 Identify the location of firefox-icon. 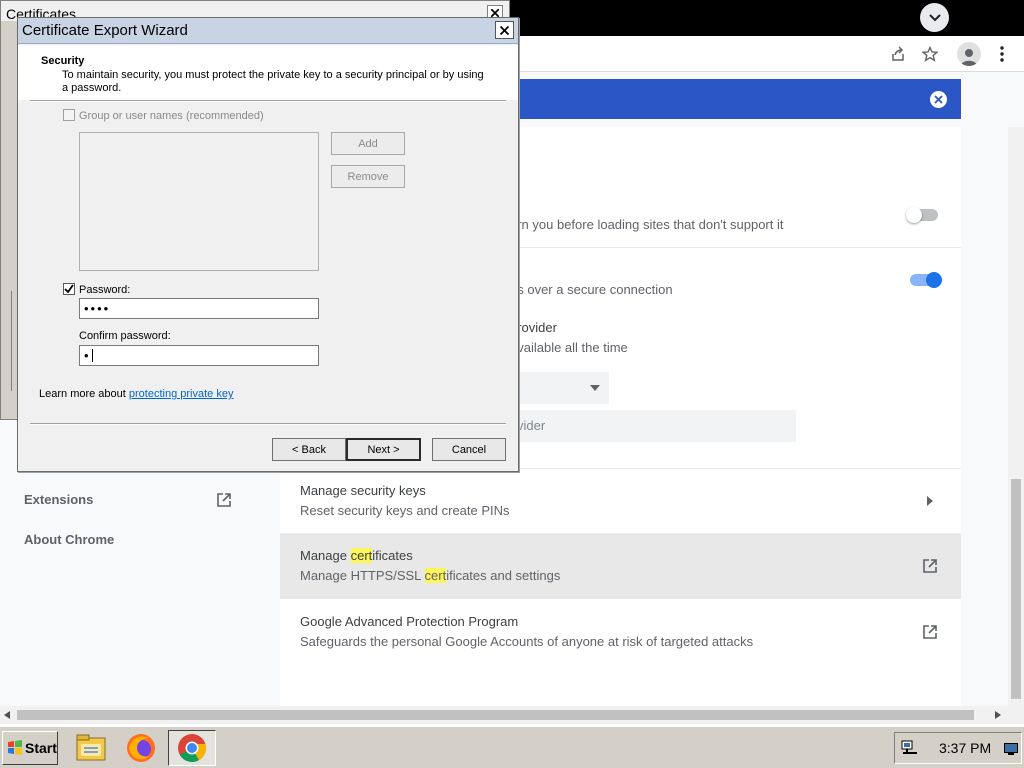
(141, 748).